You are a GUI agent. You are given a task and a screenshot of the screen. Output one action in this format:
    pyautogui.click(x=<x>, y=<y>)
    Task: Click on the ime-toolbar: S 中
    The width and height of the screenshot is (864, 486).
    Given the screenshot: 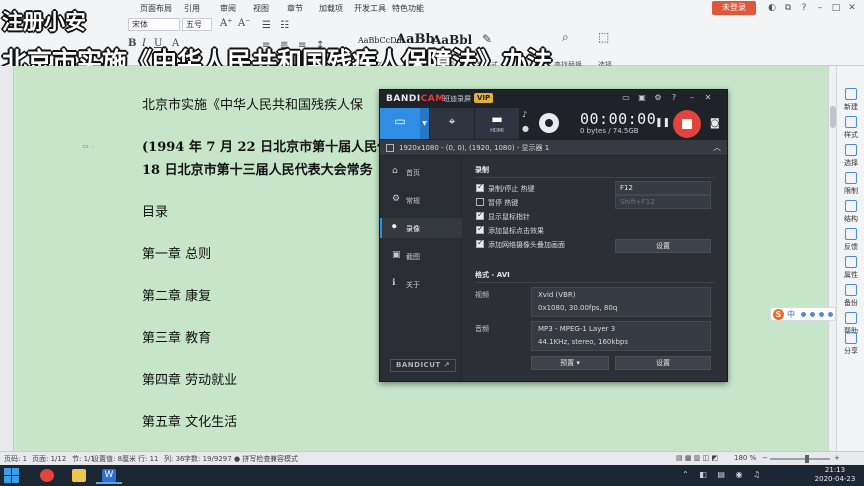 What is the action you would take?
    pyautogui.click(x=803, y=314)
    